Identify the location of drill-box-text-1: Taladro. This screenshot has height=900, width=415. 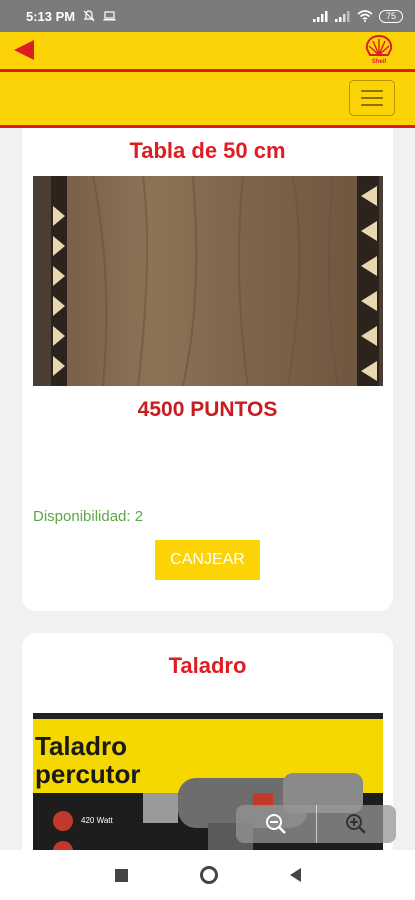
(81, 746).